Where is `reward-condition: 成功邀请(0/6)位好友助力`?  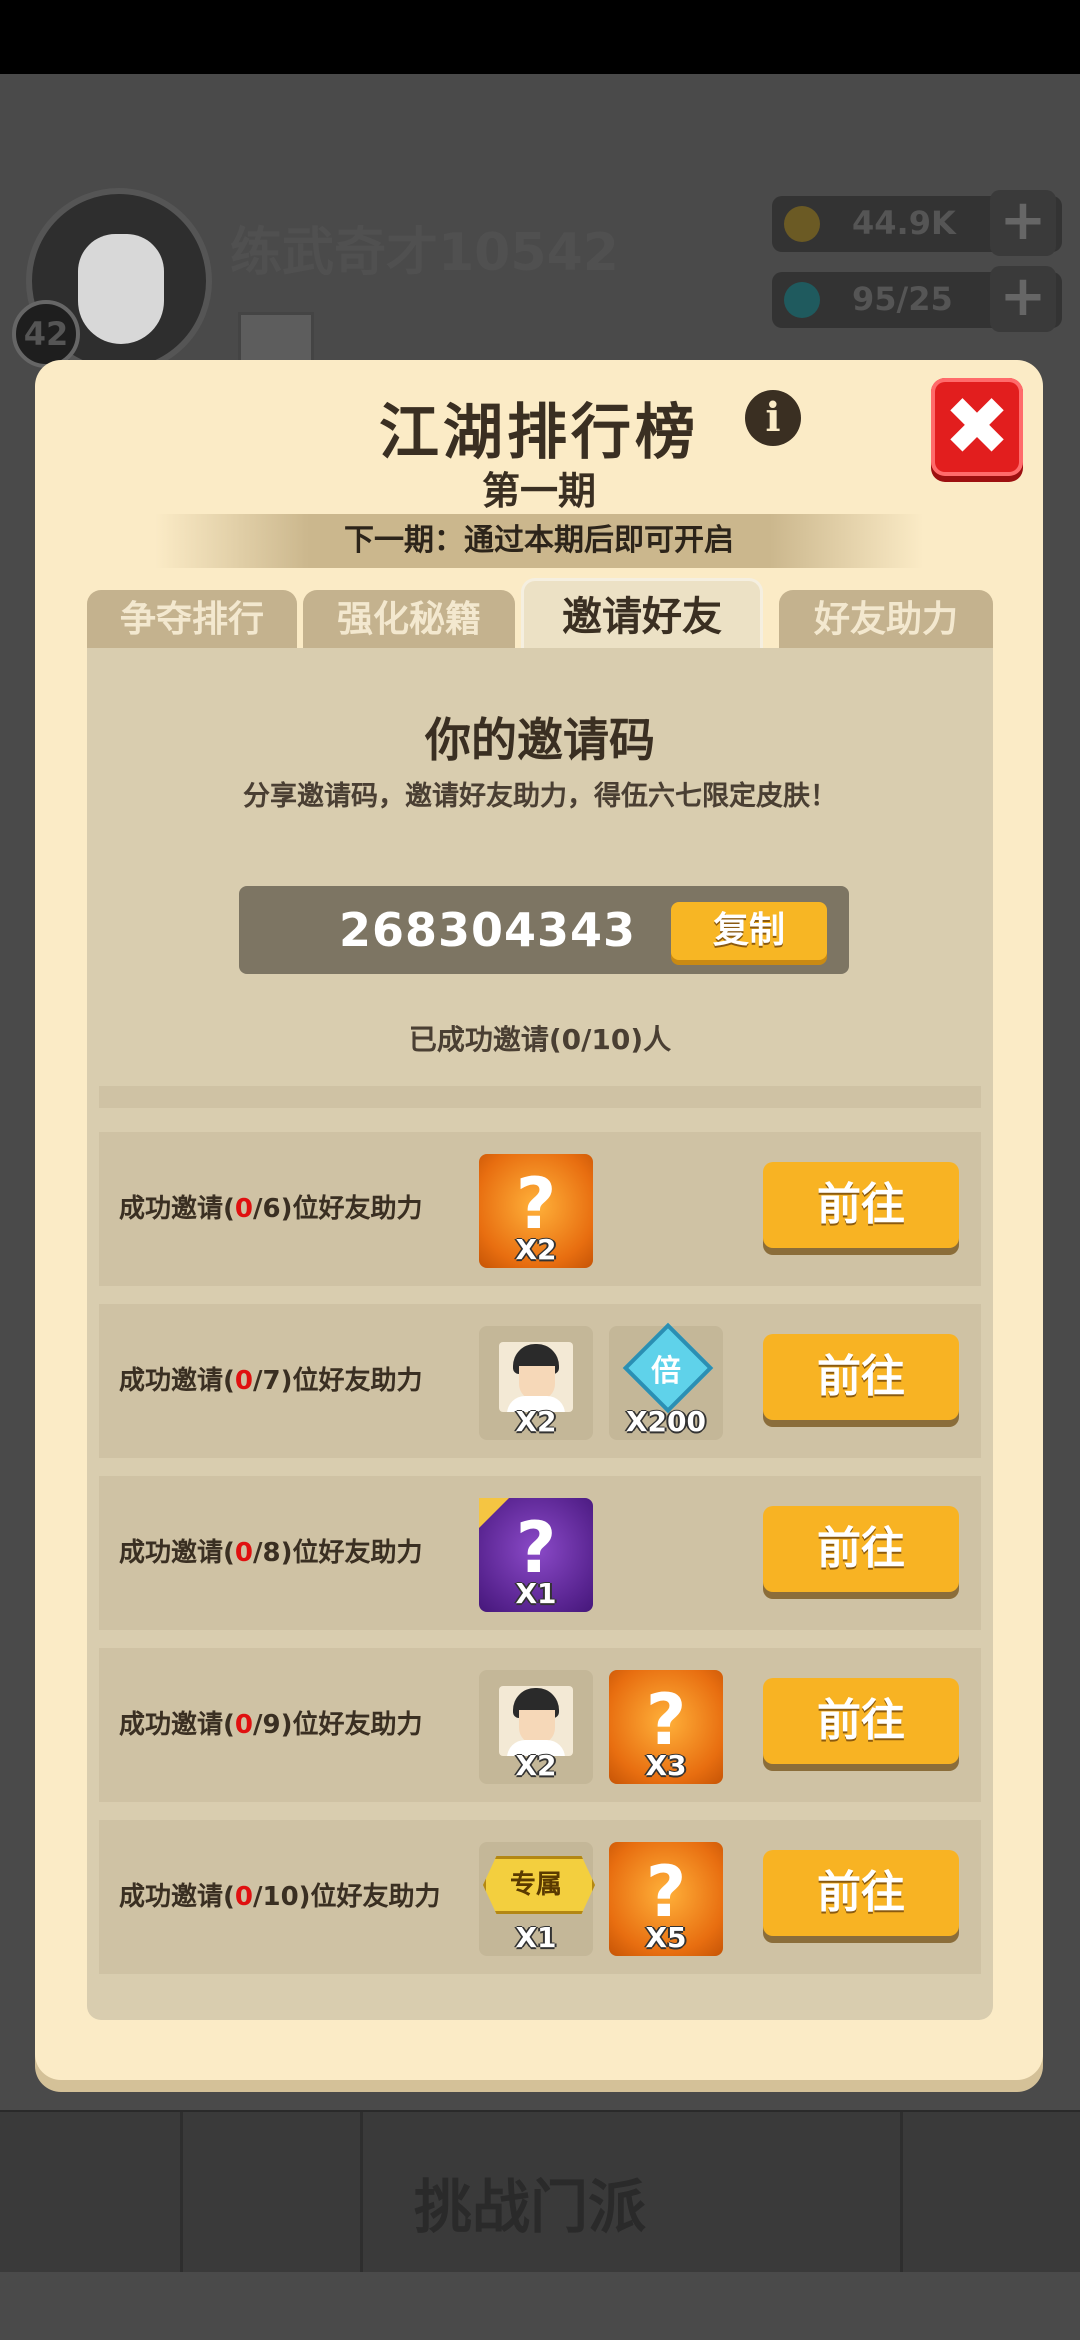
reward-condition: 成功邀请(0/6)位好友助力 is located at coordinates (271, 1209).